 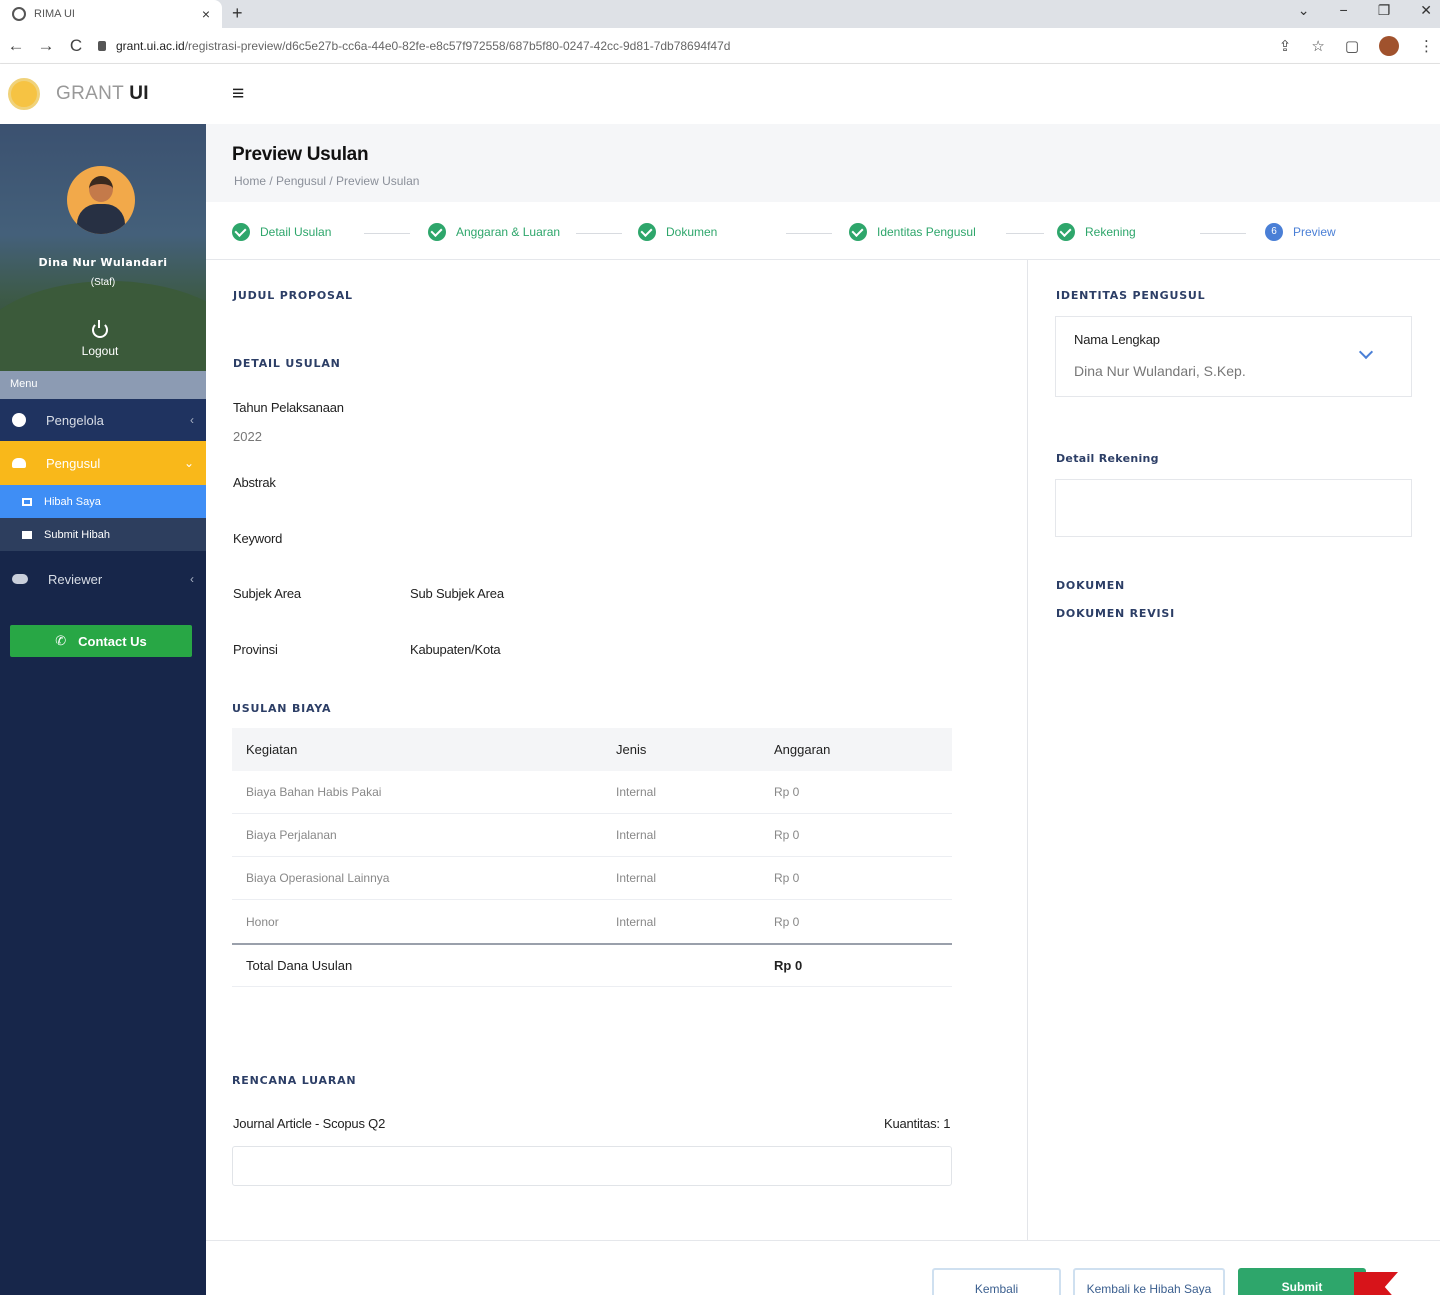 What do you see at coordinates (692, 232) in the screenshot?
I see `step-label: Dokumen` at bounding box center [692, 232].